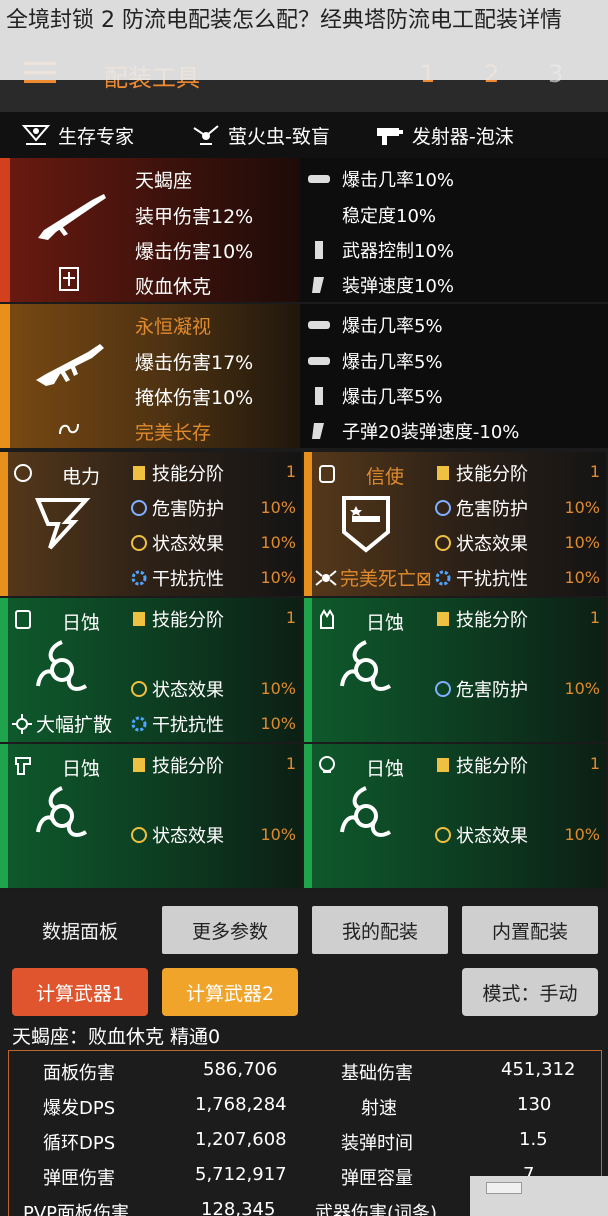  What do you see at coordinates (151, 816) in the screenshot?
I see `gear-slot-holster: 日蚀 技能分阶 1 状态效果 10%` at bounding box center [151, 816].